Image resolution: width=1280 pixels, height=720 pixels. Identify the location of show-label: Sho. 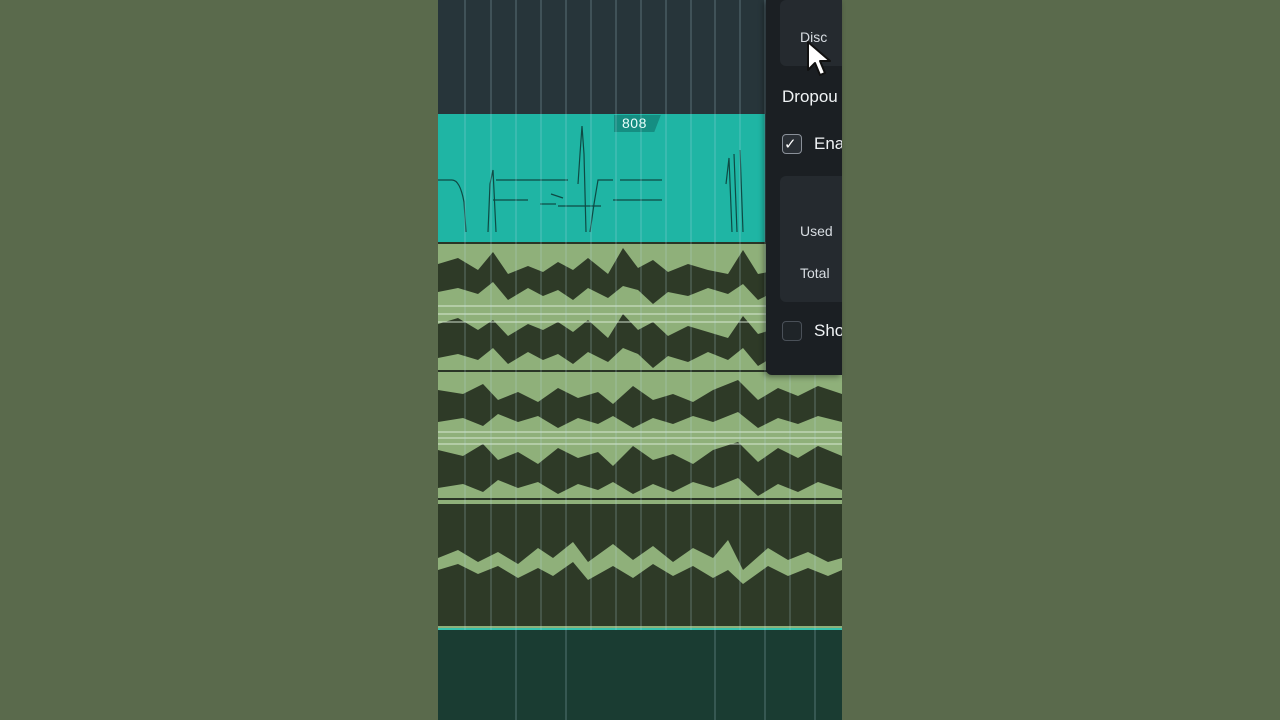
(828, 331).